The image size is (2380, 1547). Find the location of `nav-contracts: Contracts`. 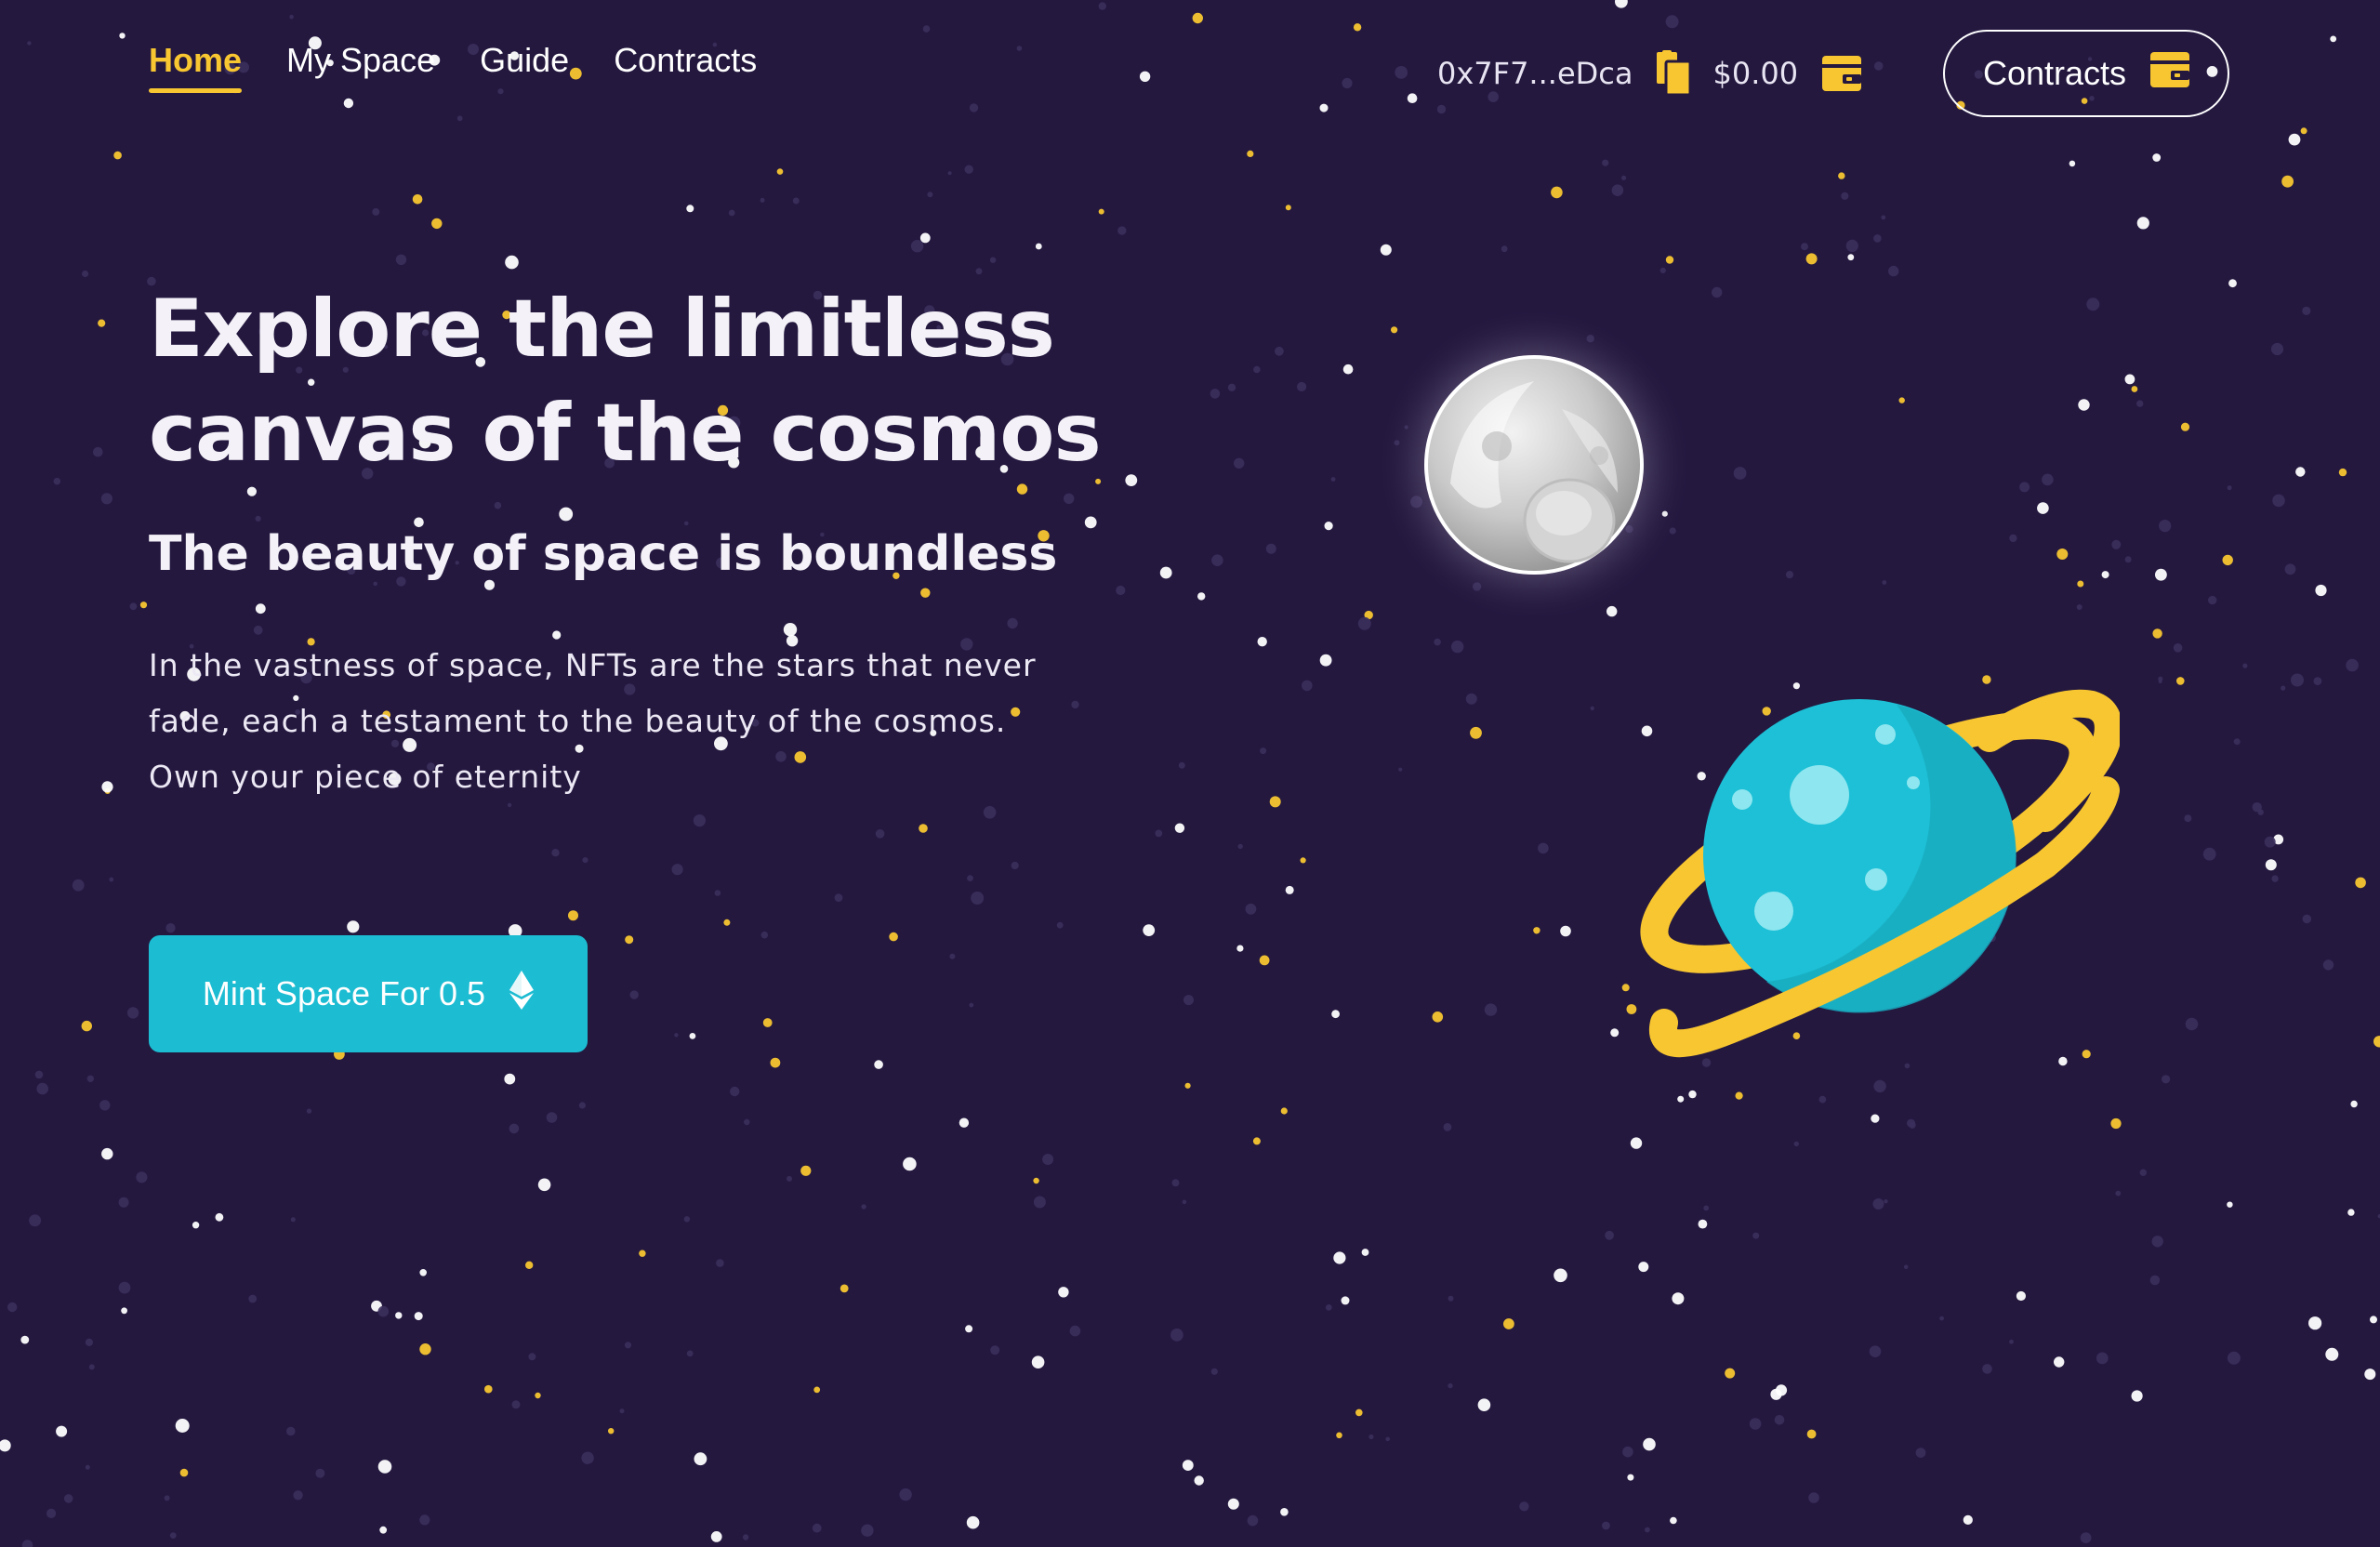

nav-contracts: Contracts is located at coordinates (685, 67).